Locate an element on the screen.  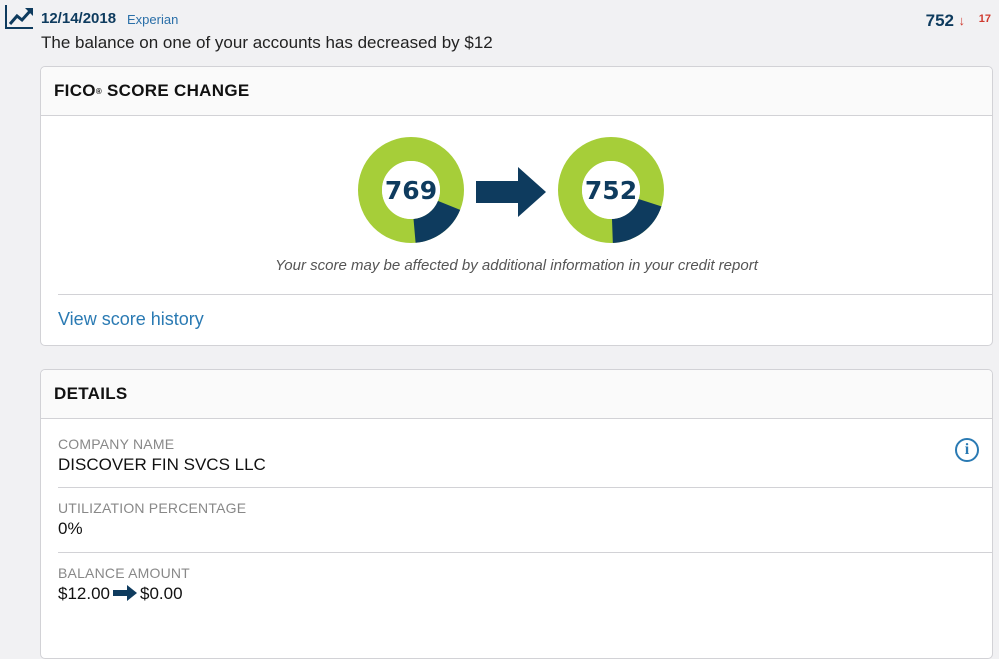
score-down-icon: ↓ is located at coordinates (962, 20).